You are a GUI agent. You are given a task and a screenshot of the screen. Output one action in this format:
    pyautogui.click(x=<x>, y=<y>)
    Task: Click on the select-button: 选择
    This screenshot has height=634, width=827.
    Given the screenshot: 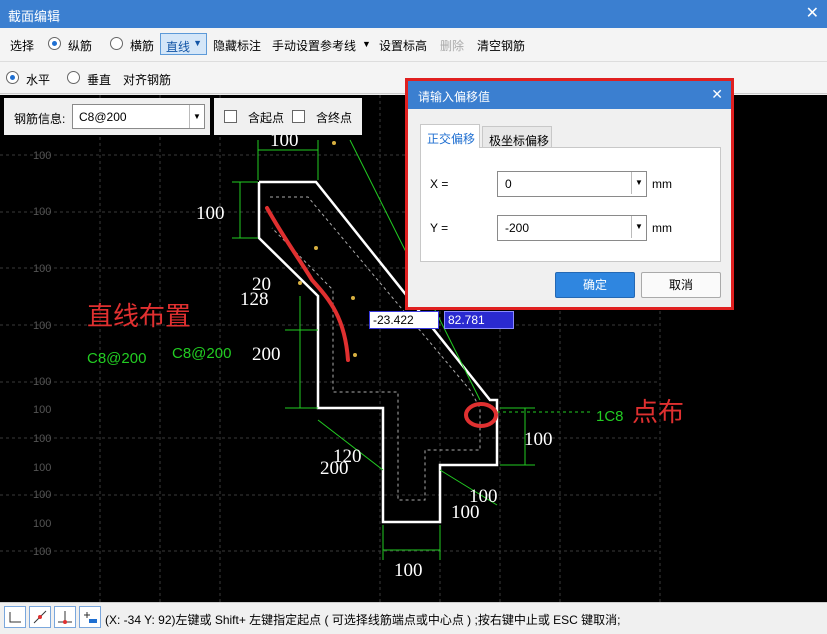 What is the action you would take?
    pyautogui.click(x=22, y=45)
    